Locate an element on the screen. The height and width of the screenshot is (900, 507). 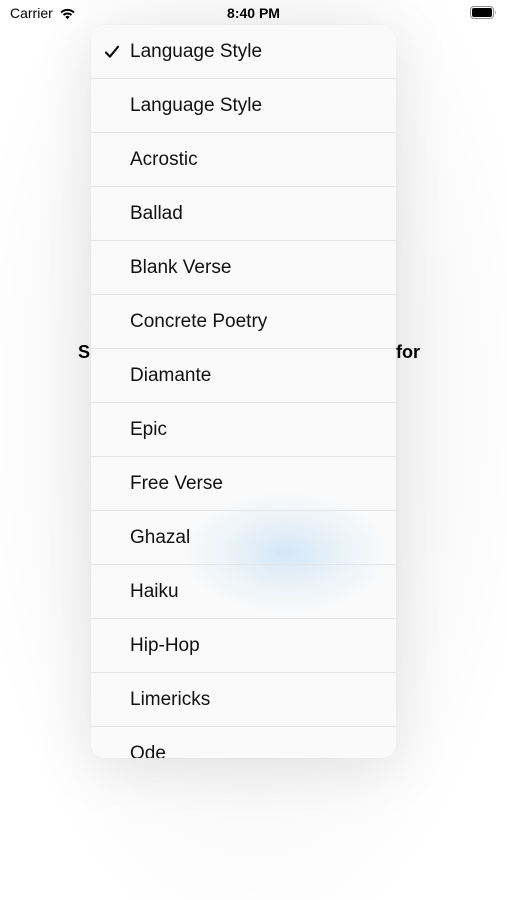
menu-item-label: Acrostic is located at coordinates (164, 159).